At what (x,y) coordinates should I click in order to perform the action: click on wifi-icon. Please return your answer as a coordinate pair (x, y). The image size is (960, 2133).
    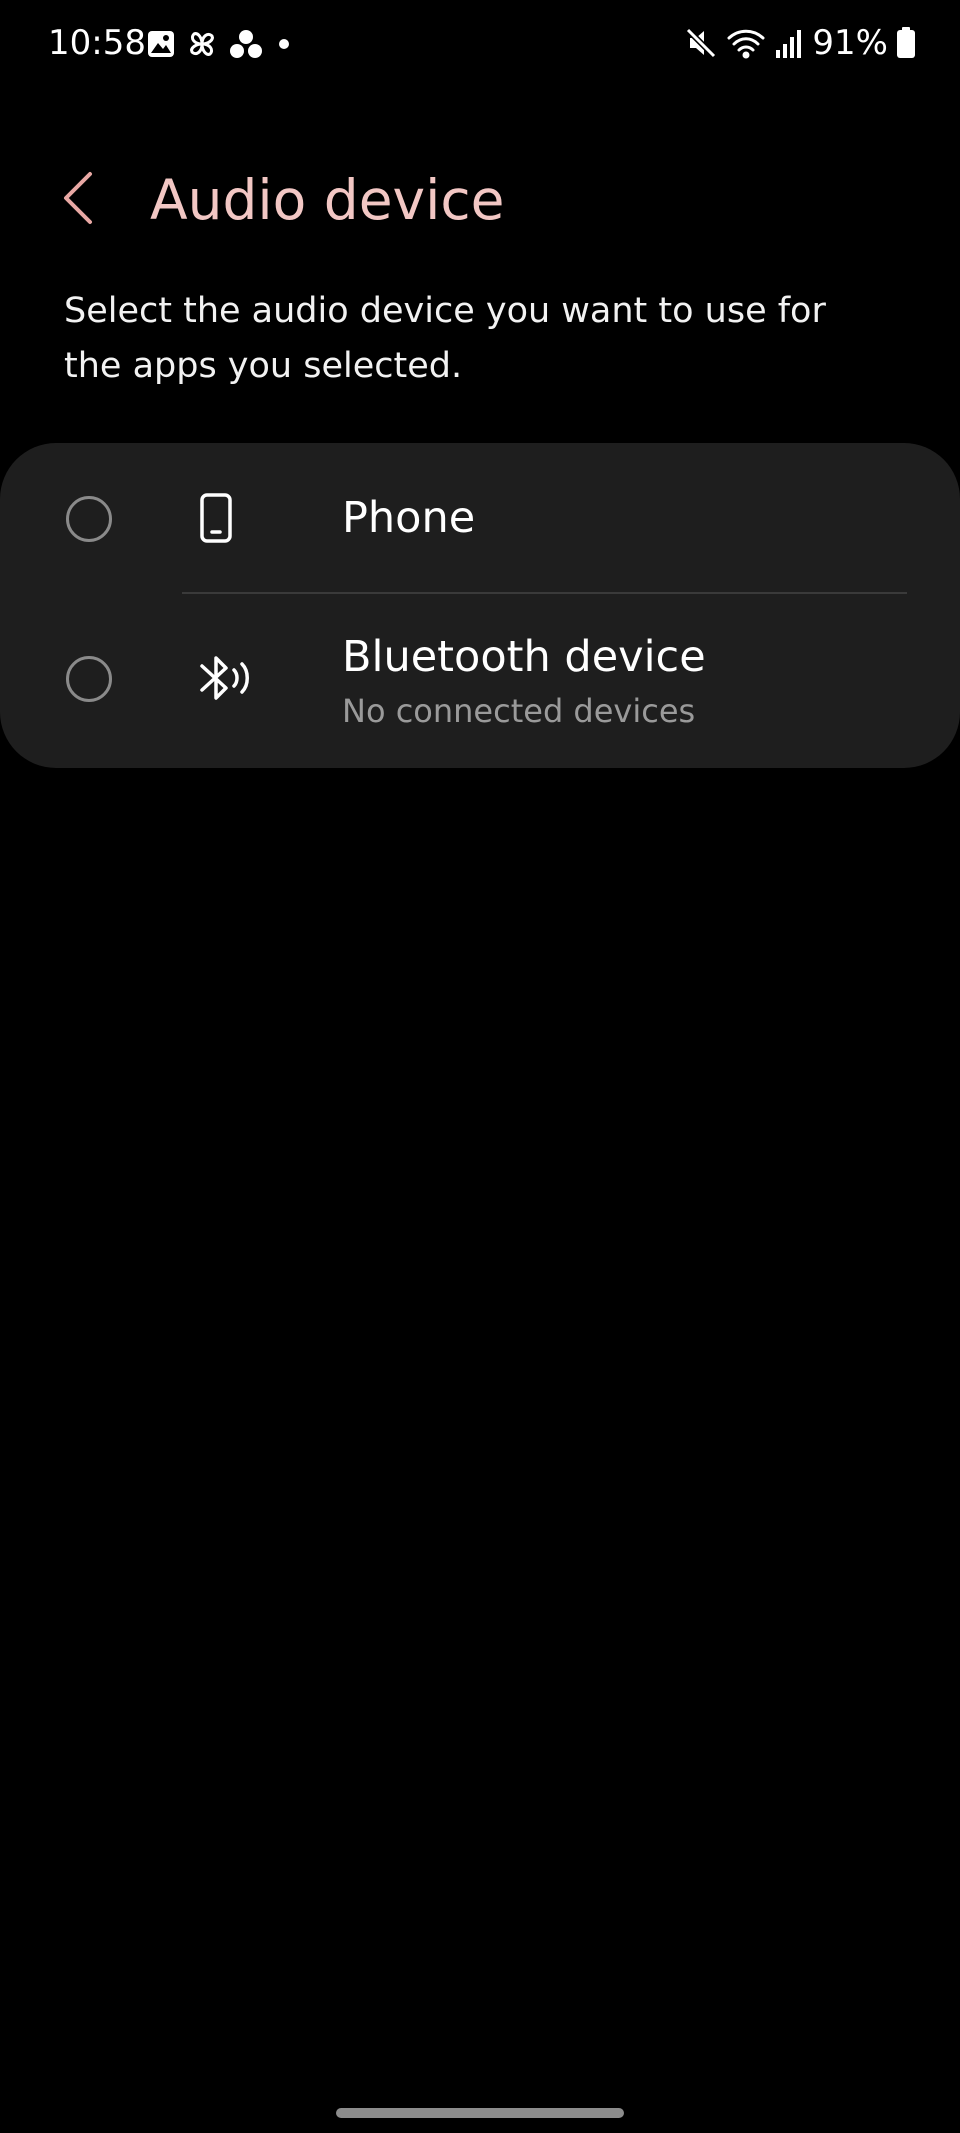
    Looking at the image, I should click on (746, 43).